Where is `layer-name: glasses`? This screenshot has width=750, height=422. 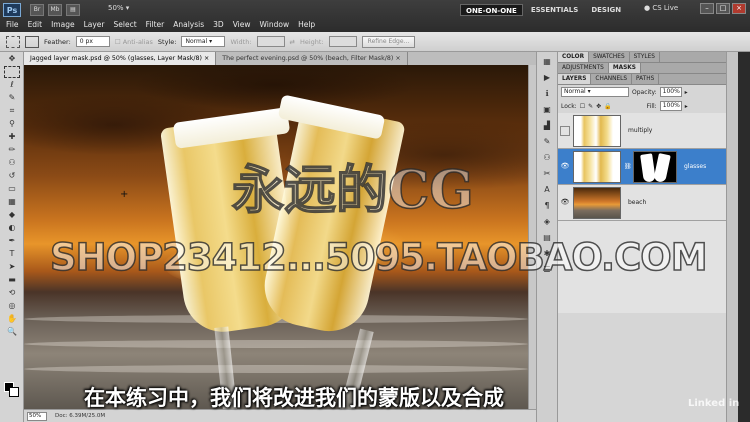 layer-name: glasses is located at coordinates (695, 166).